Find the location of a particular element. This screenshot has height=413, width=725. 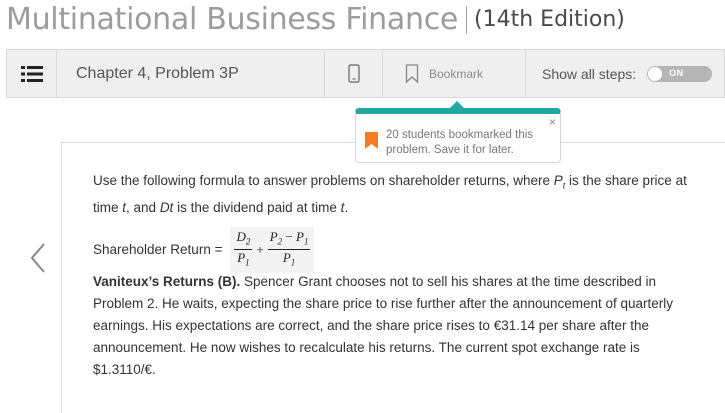

formula-p3: P is located at coordinates (300, 236).